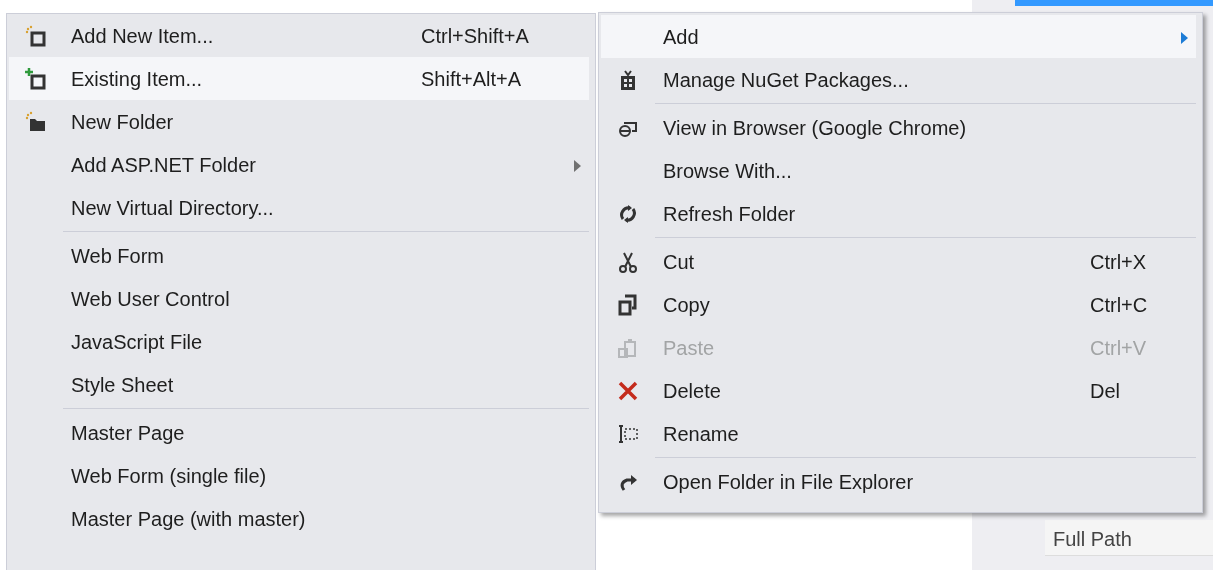 The image size is (1213, 570). I want to click on menu-item: Add, so click(898, 36).